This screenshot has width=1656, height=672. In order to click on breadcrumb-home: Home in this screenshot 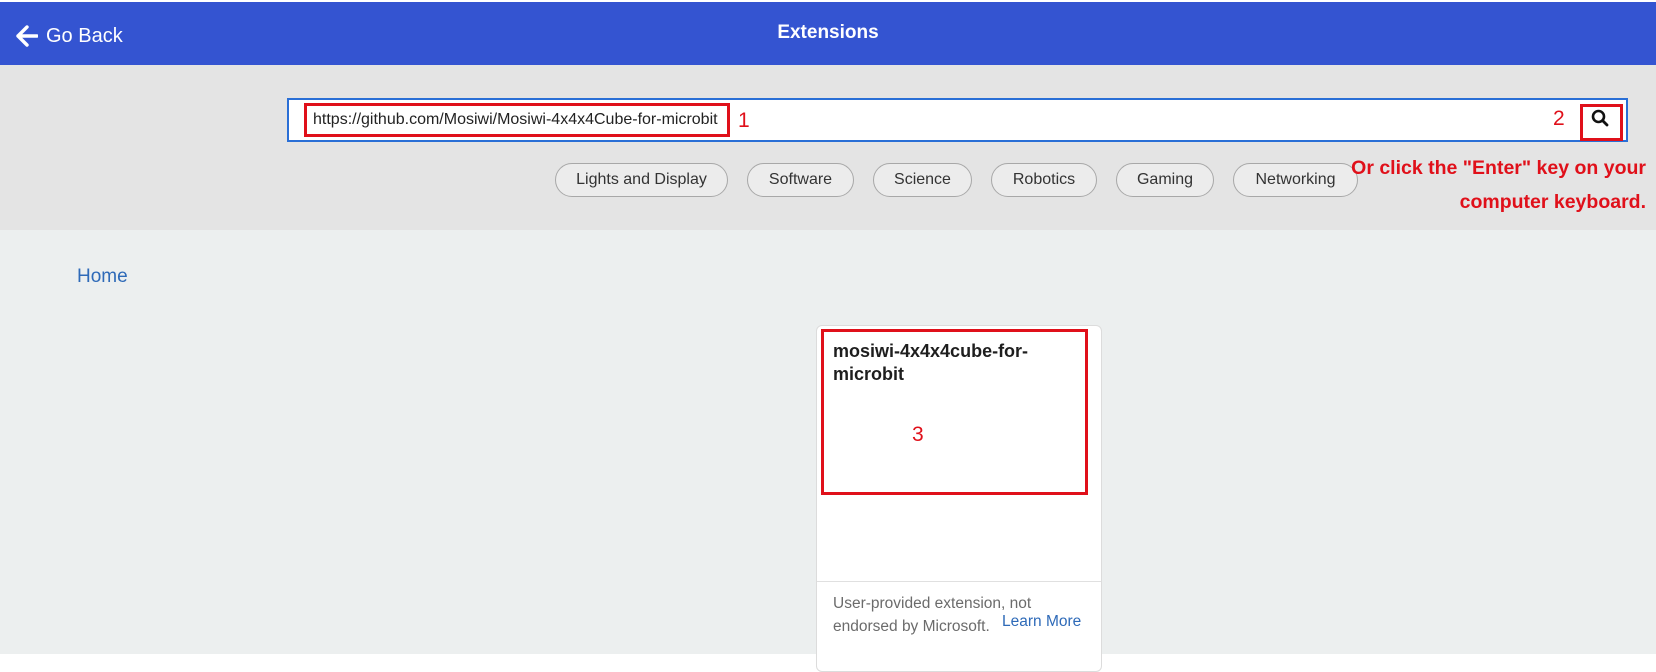, I will do `click(102, 277)`.